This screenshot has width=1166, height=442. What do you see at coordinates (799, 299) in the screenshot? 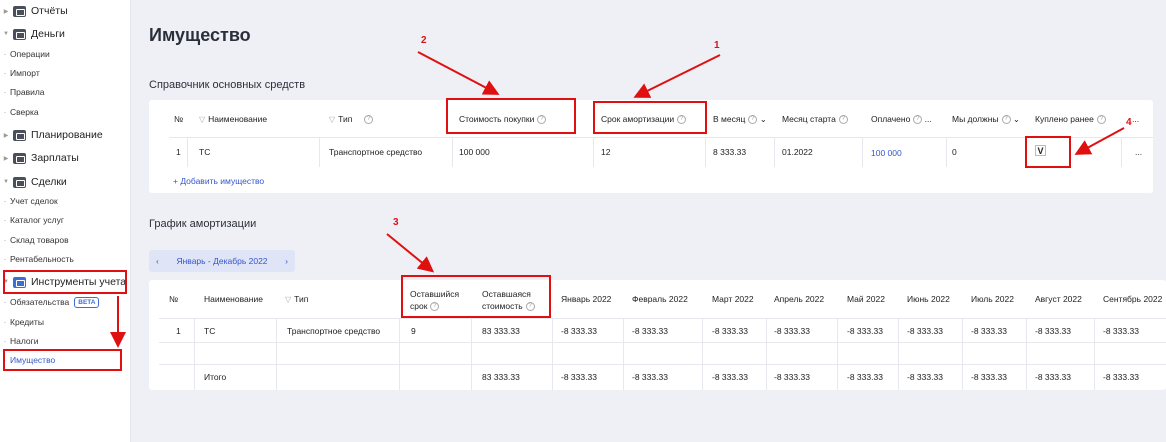
I see `col-month-header: Апрель 2022` at bounding box center [799, 299].